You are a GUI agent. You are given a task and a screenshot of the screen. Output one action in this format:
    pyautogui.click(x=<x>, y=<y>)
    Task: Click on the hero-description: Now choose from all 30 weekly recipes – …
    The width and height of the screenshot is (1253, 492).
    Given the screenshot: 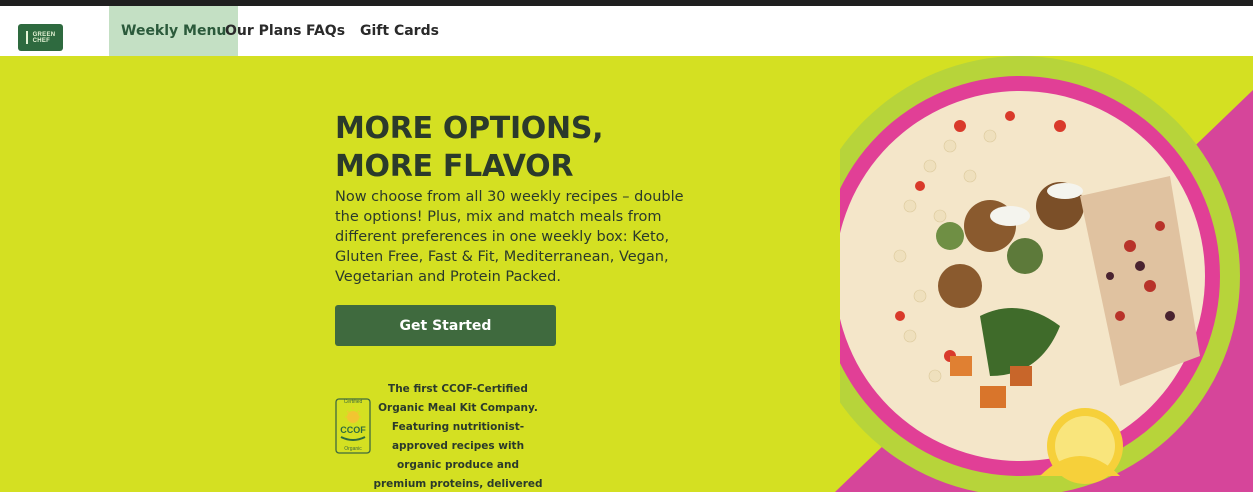 What is the action you would take?
    pyautogui.click(x=509, y=237)
    